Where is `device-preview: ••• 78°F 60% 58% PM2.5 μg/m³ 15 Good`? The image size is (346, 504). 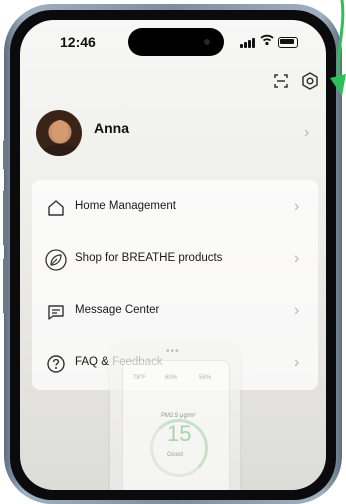
device-preview: ••• 78°F 60% 58% PM2.5 μg/m³ 15 Good is located at coordinates (175, 415).